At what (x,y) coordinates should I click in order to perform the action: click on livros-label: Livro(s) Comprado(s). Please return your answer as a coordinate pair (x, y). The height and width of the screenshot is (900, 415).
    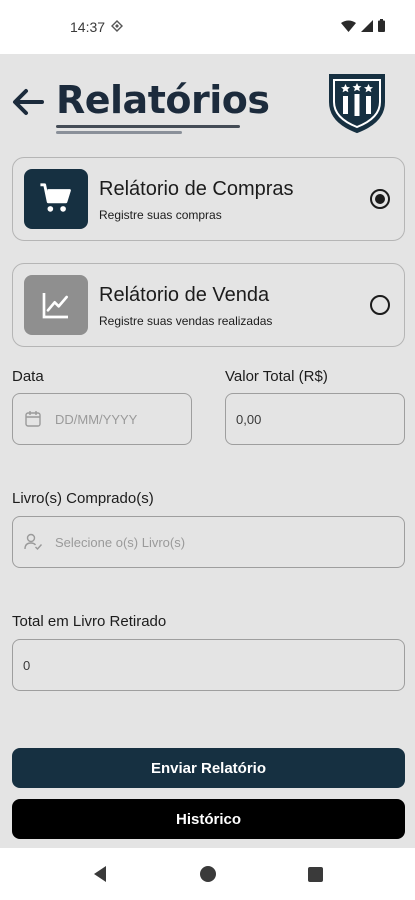
    Looking at the image, I should click on (83, 498).